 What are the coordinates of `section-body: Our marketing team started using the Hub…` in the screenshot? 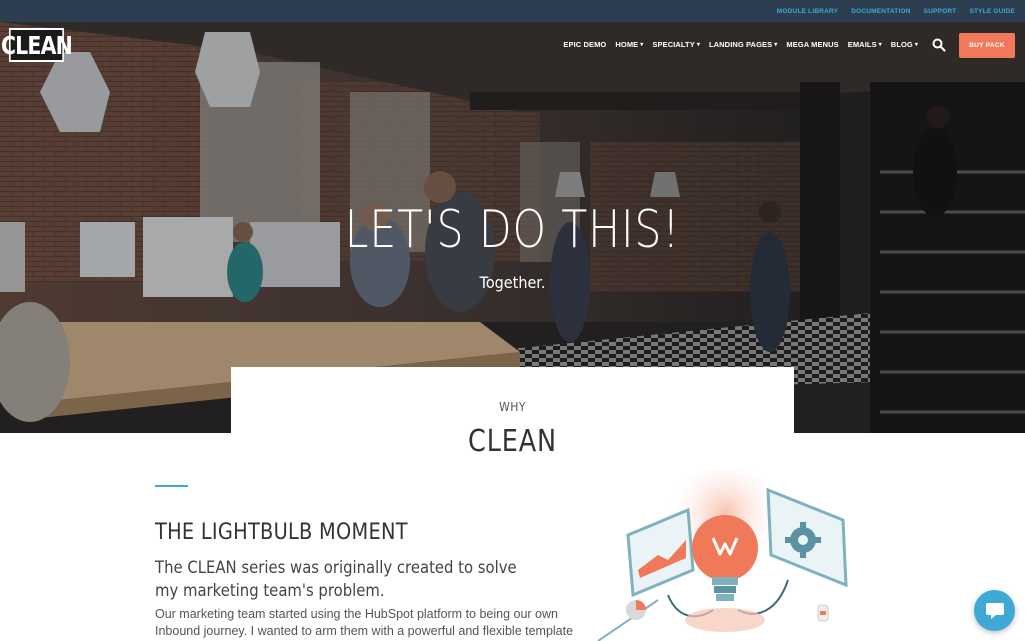 It's located at (364, 622).